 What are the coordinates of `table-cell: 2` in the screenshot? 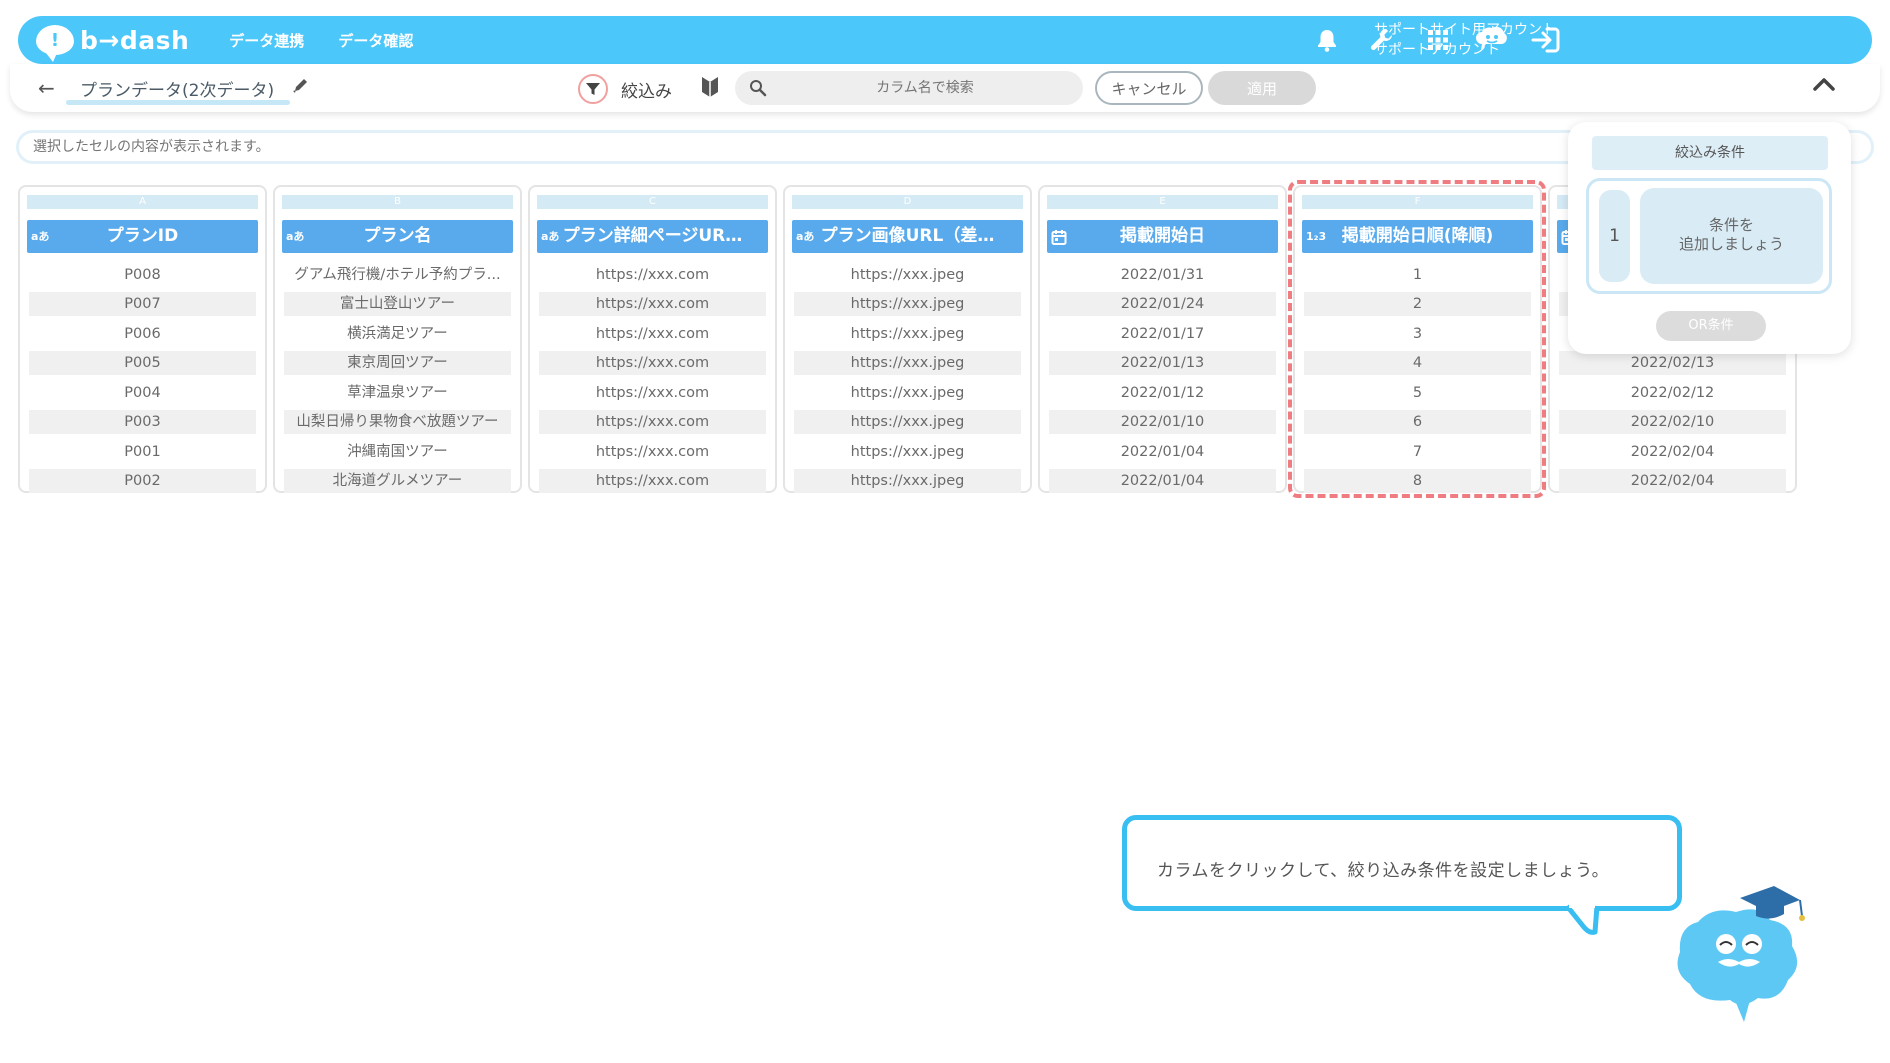 It's located at (1417, 305).